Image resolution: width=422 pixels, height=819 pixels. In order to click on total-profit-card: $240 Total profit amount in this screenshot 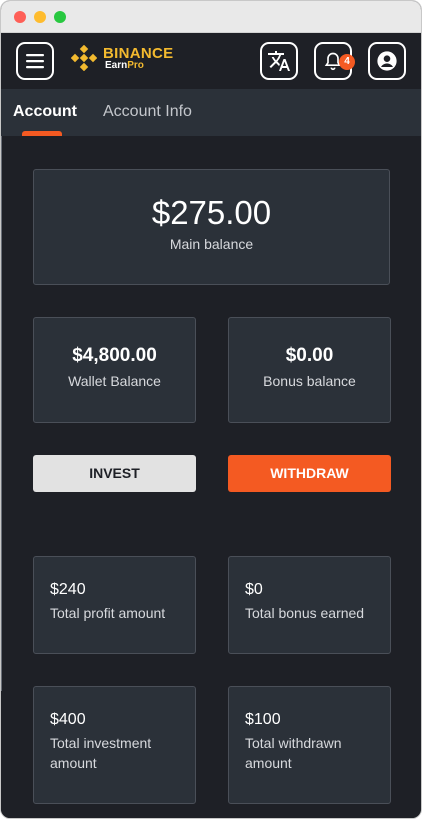, I will do `click(114, 605)`.